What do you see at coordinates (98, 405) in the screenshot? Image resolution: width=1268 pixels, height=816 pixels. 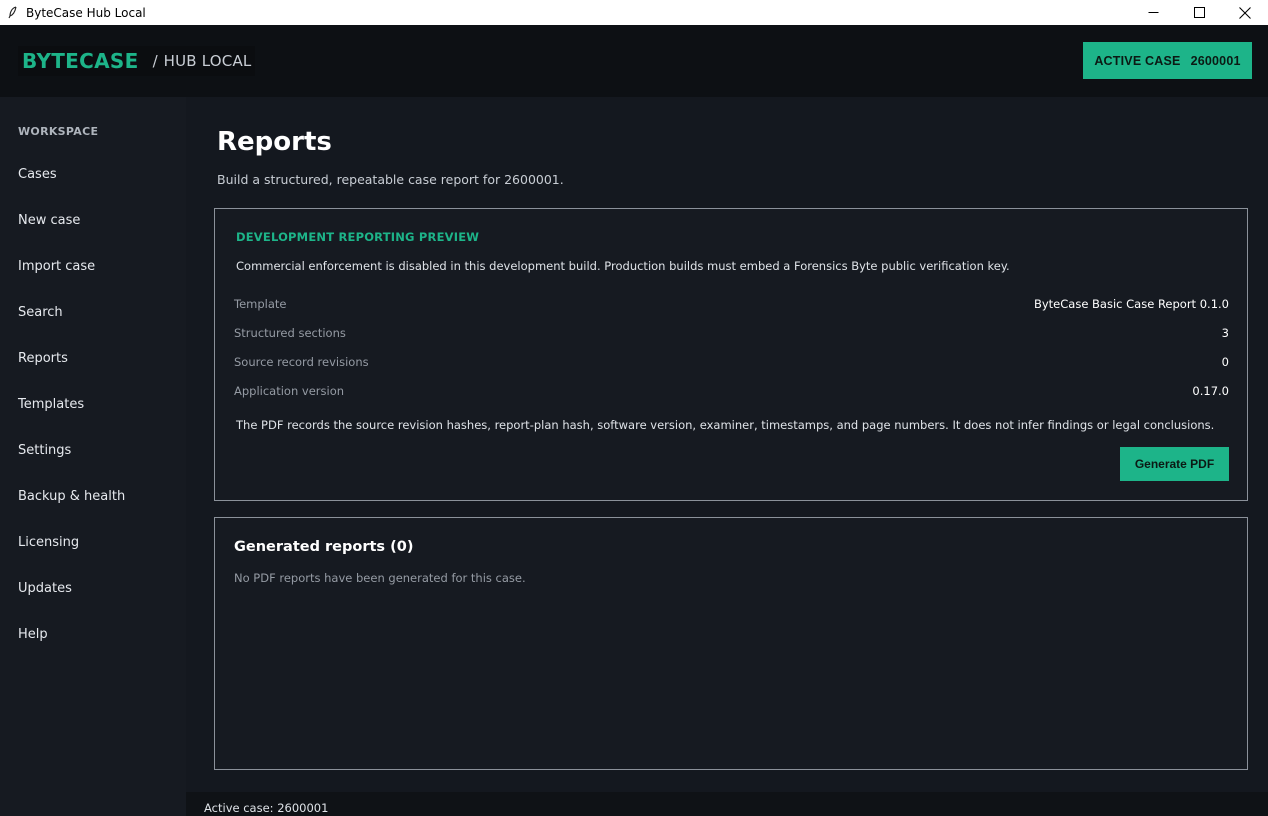 I see `sidebar-item-templates: Templates` at bounding box center [98, 405].